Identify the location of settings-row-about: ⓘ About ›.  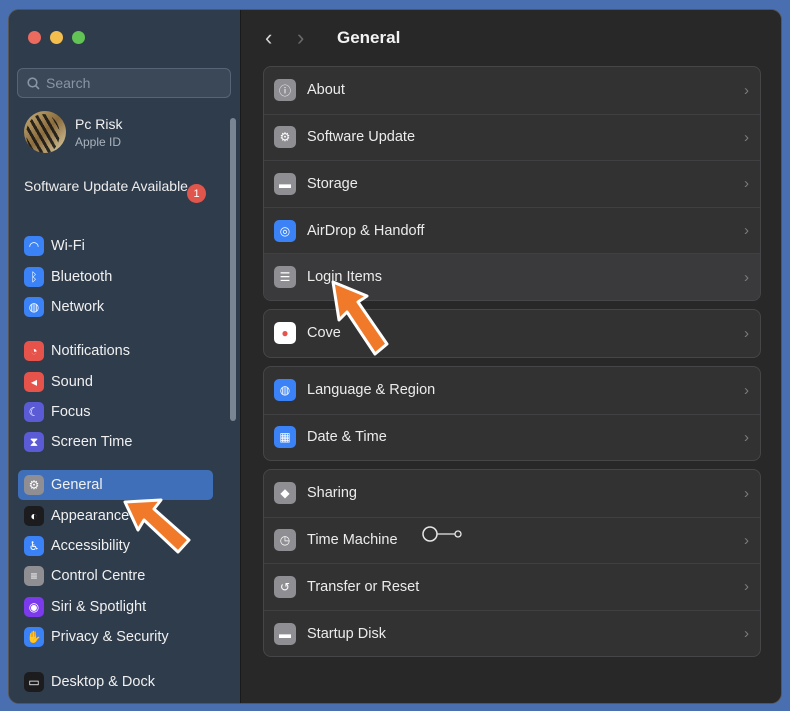
(512, 90).